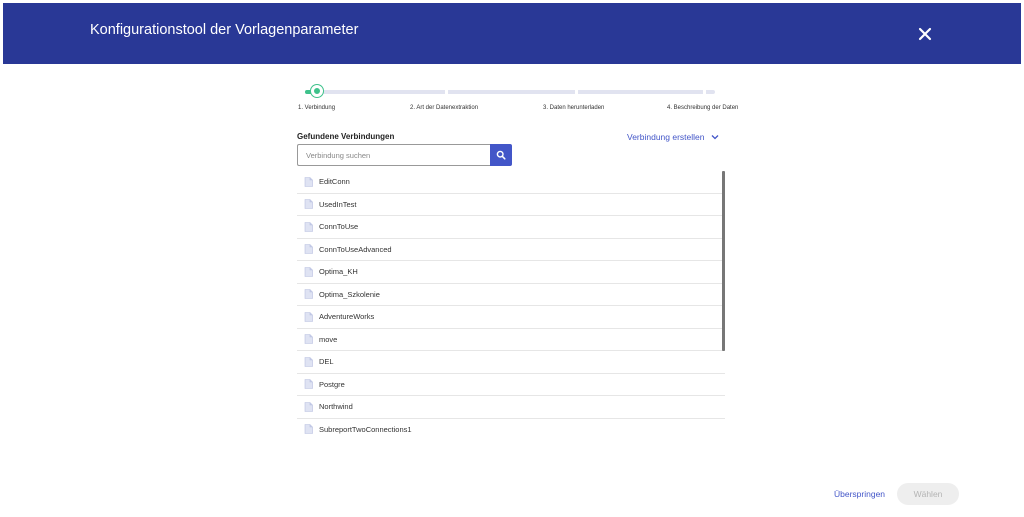 This screenshot has height=517, width=1024. What do you see at coordinates (317, 91) in the screenshot?
I see `step-active-indicator` at bounding box center [317, 91].